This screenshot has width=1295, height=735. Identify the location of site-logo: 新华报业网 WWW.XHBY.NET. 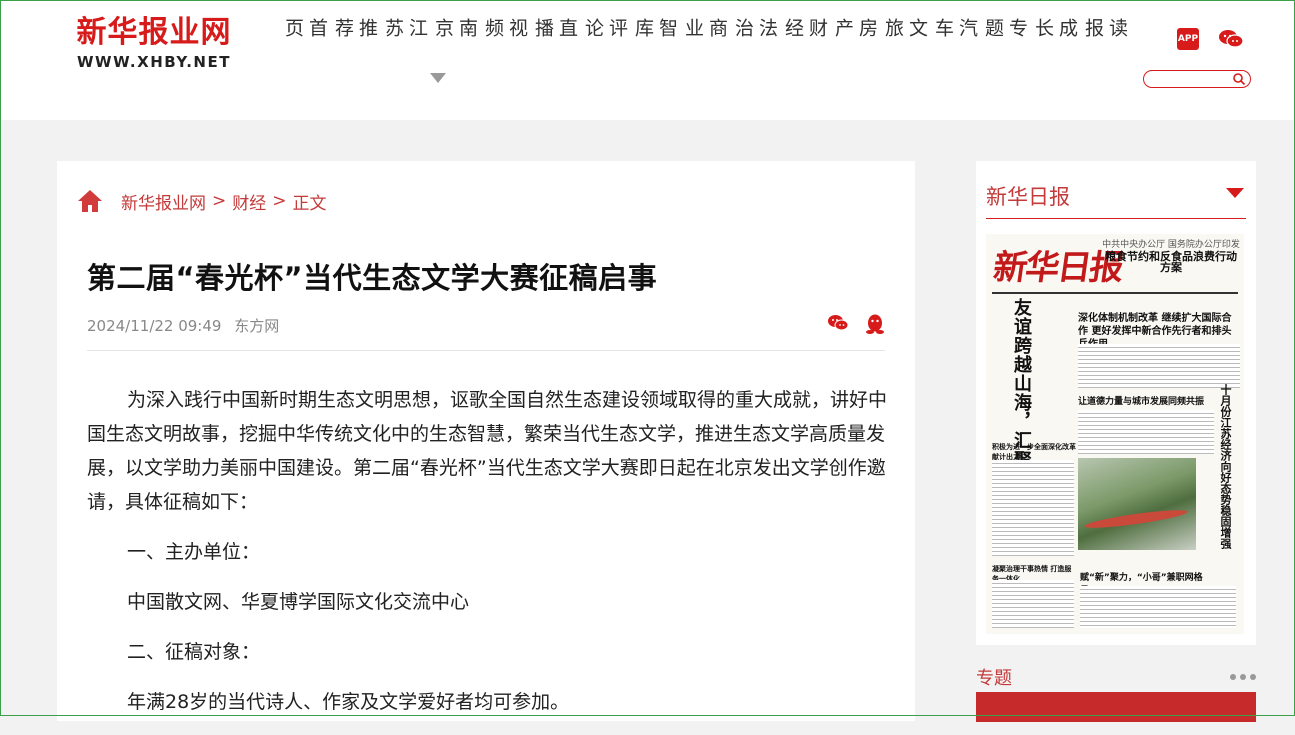
(154, 43).